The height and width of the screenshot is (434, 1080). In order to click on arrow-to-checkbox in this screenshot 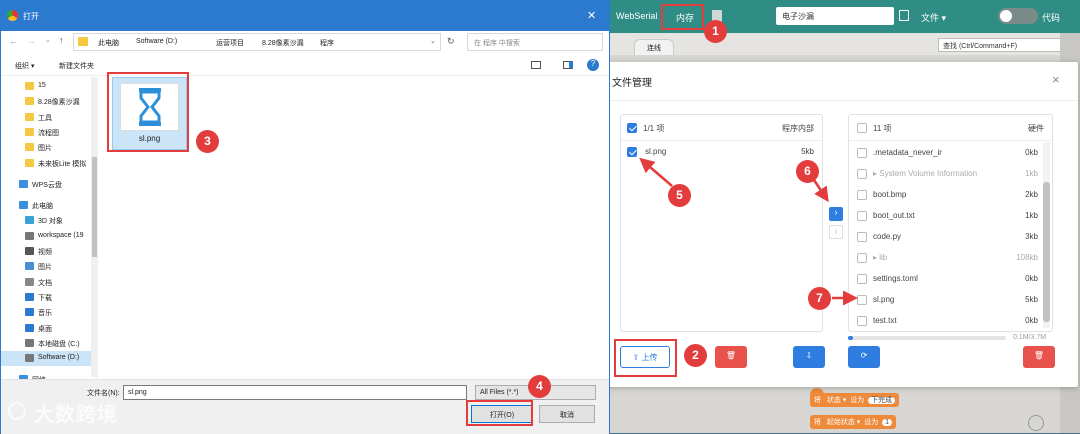, I will do `click(656, 172)`.